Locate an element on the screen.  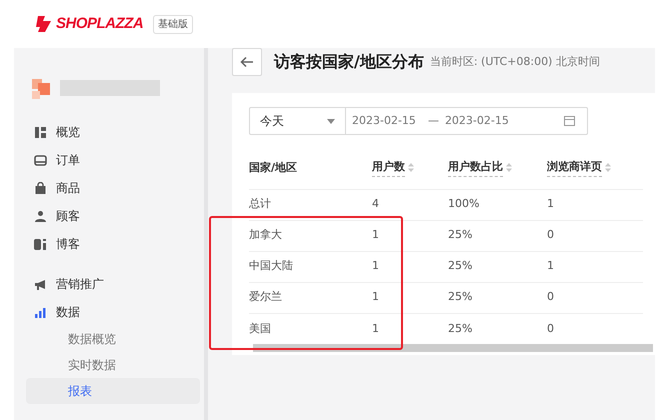
start-date: 2023-02-15 is located at coordinates (384, 121).